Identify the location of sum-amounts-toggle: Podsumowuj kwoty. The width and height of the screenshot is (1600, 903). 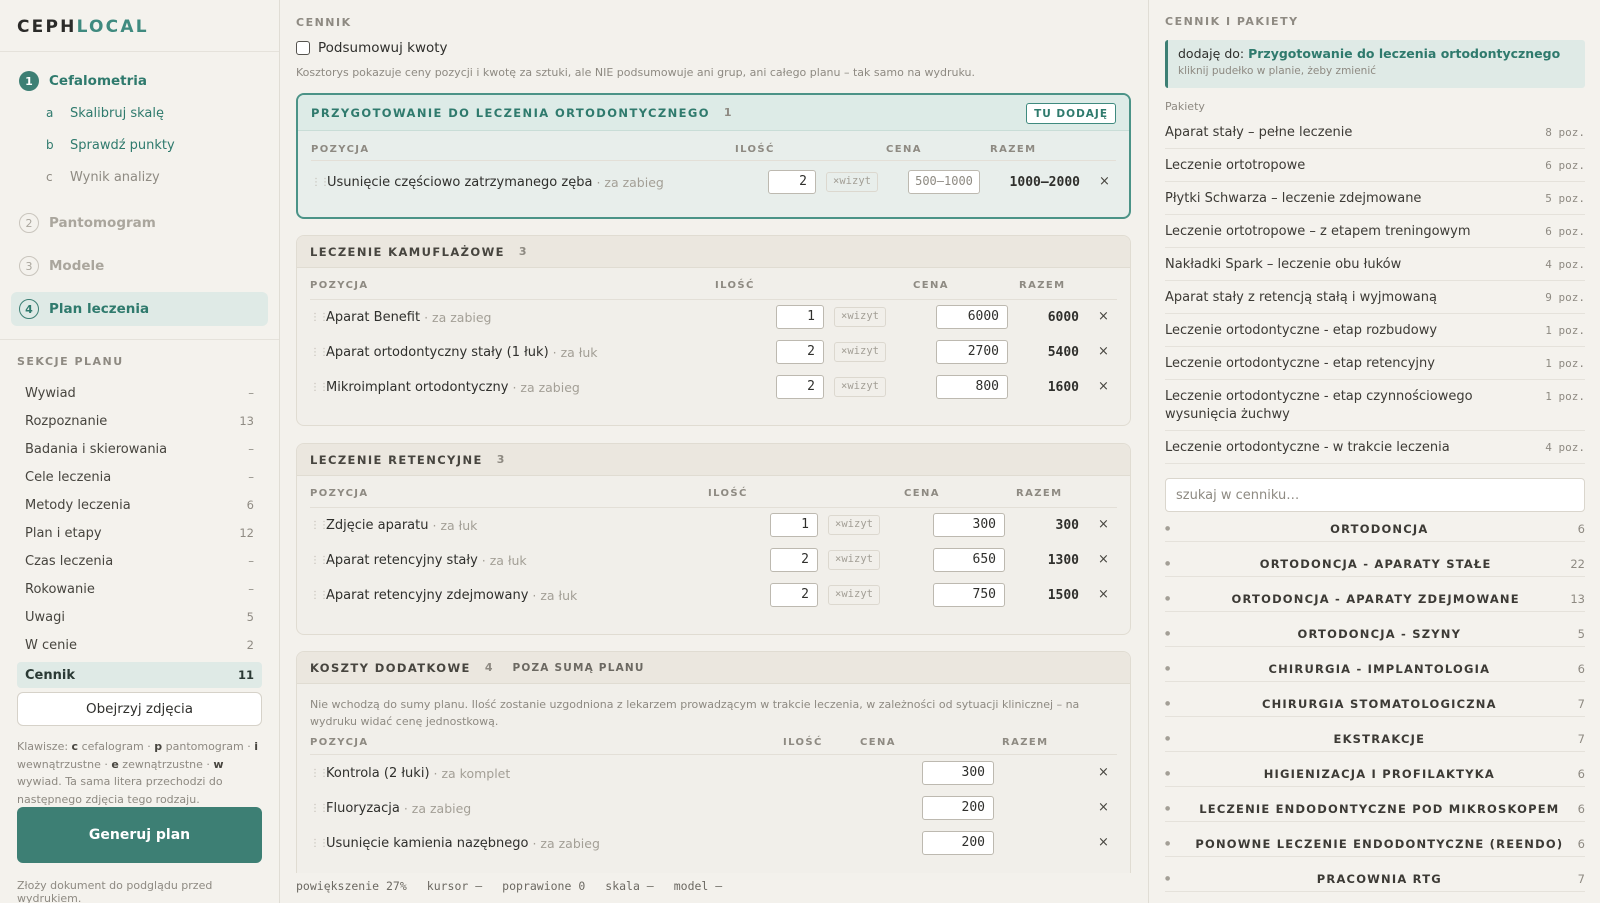
(372, 48).